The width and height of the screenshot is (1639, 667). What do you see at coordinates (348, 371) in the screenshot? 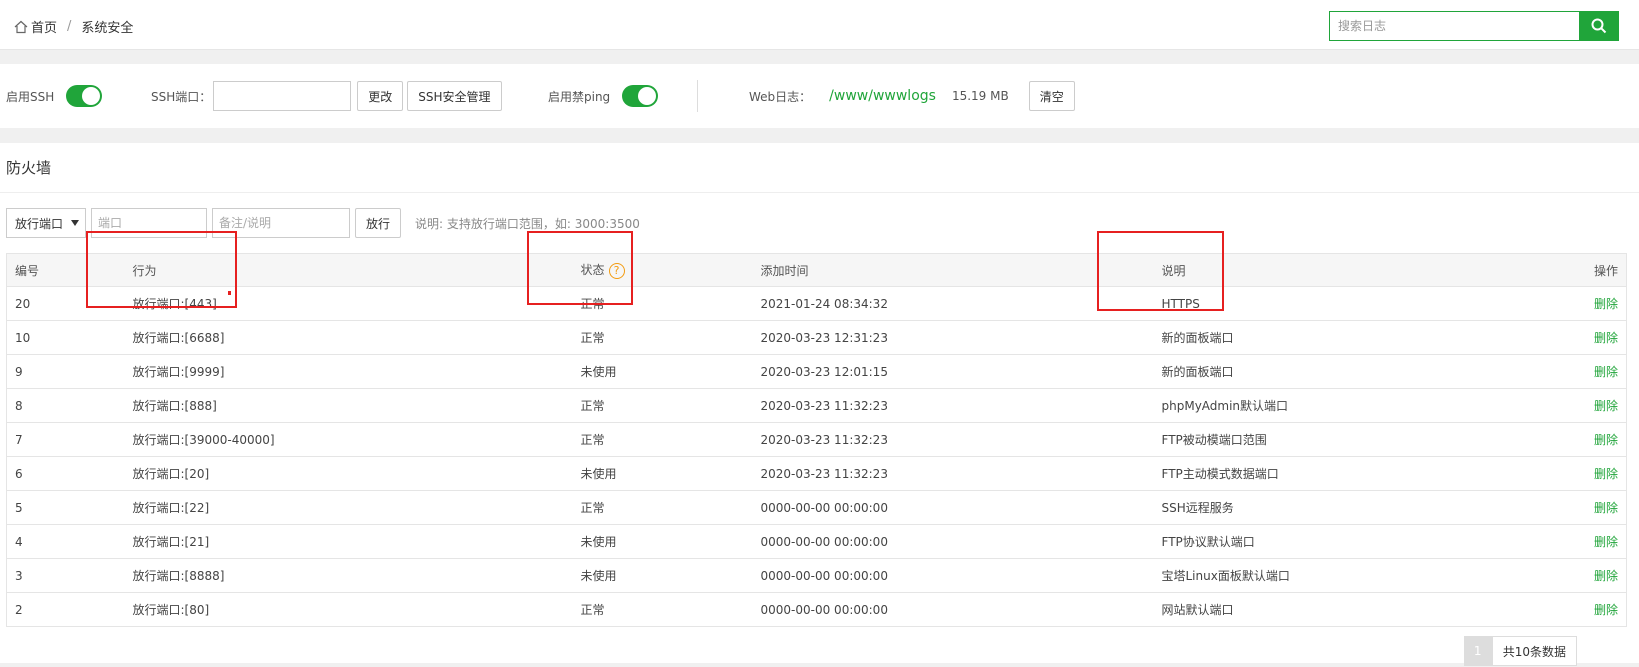
I see `cell-action: 放行端口:[9999]` at bounding box center [348, 371].